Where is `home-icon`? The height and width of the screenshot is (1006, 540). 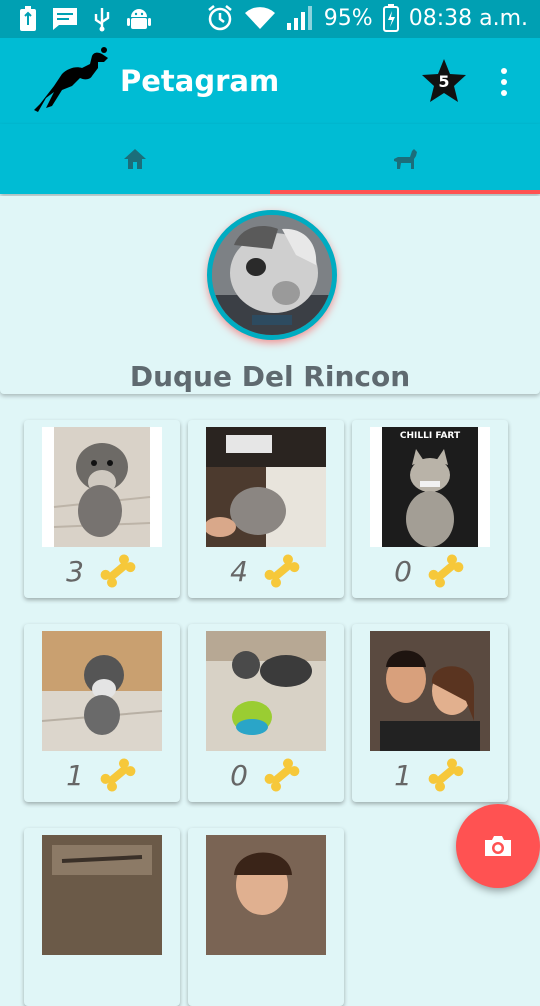
home-icon is located at coordinates (135, 159).